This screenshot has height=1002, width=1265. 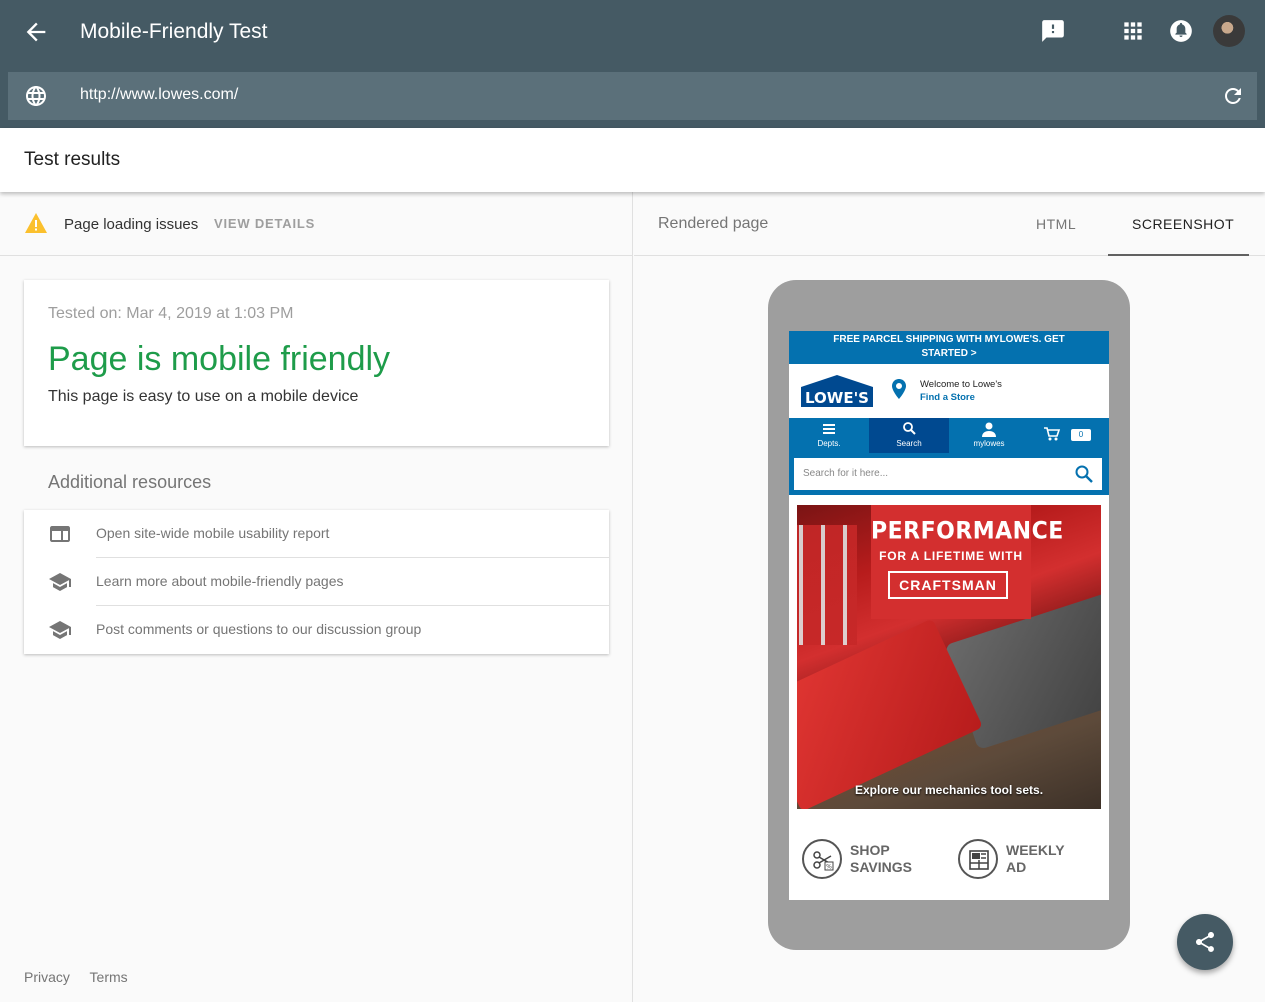 I want to click on welcome-text: Welcome to Lowe's, so click(x=961, y=384).